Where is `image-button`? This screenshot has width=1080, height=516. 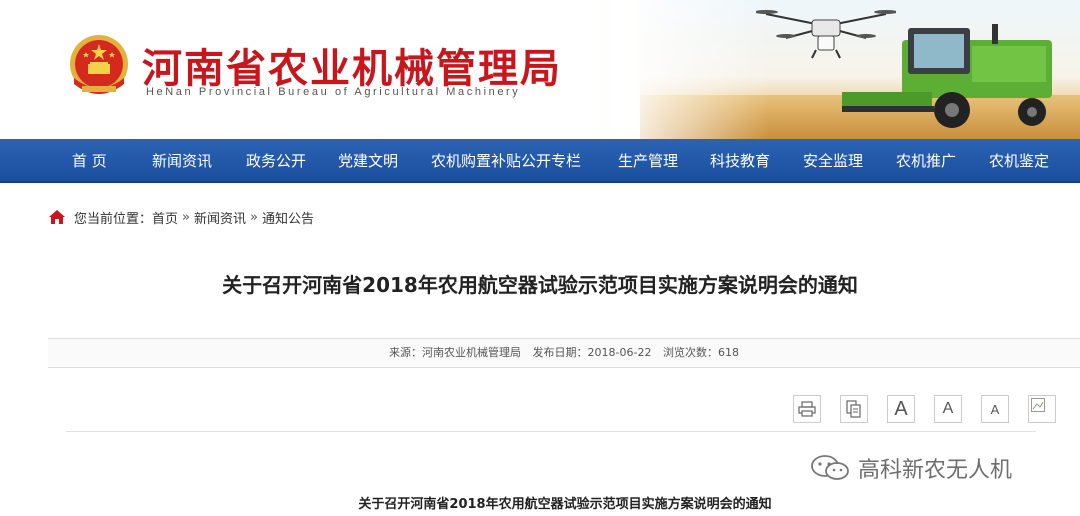
image-button is located at coordinates (1042, 409).